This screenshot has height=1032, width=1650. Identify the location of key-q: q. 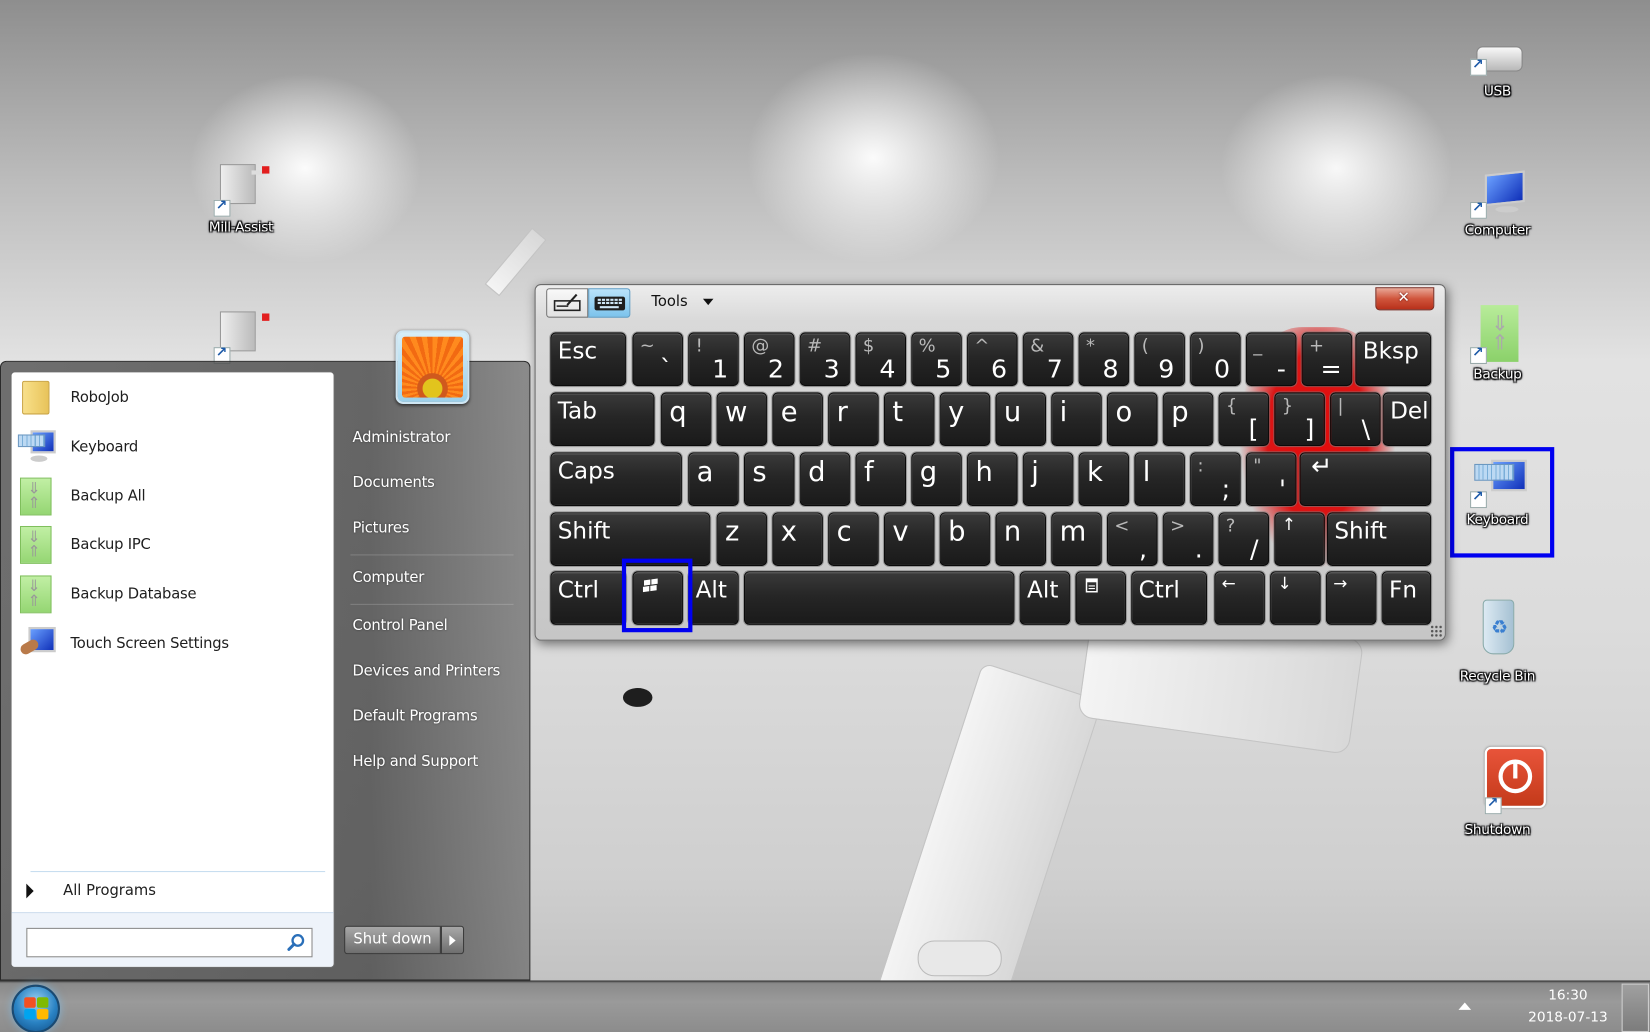
(686, 419).